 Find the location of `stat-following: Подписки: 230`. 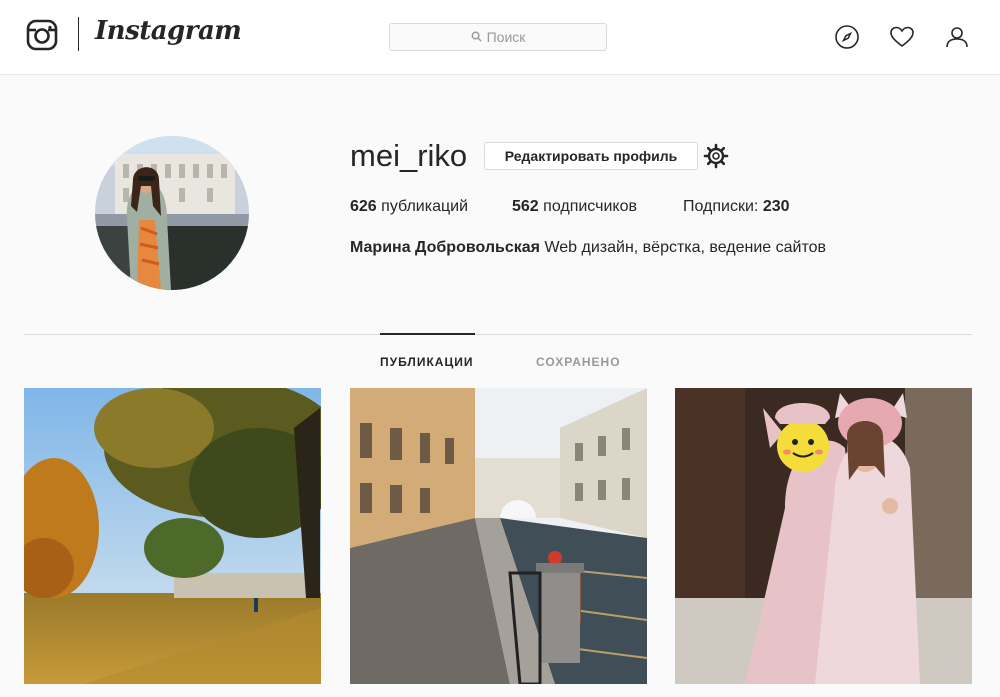

stat-following: Подписки: 230 is located at coordinates (736, 207).